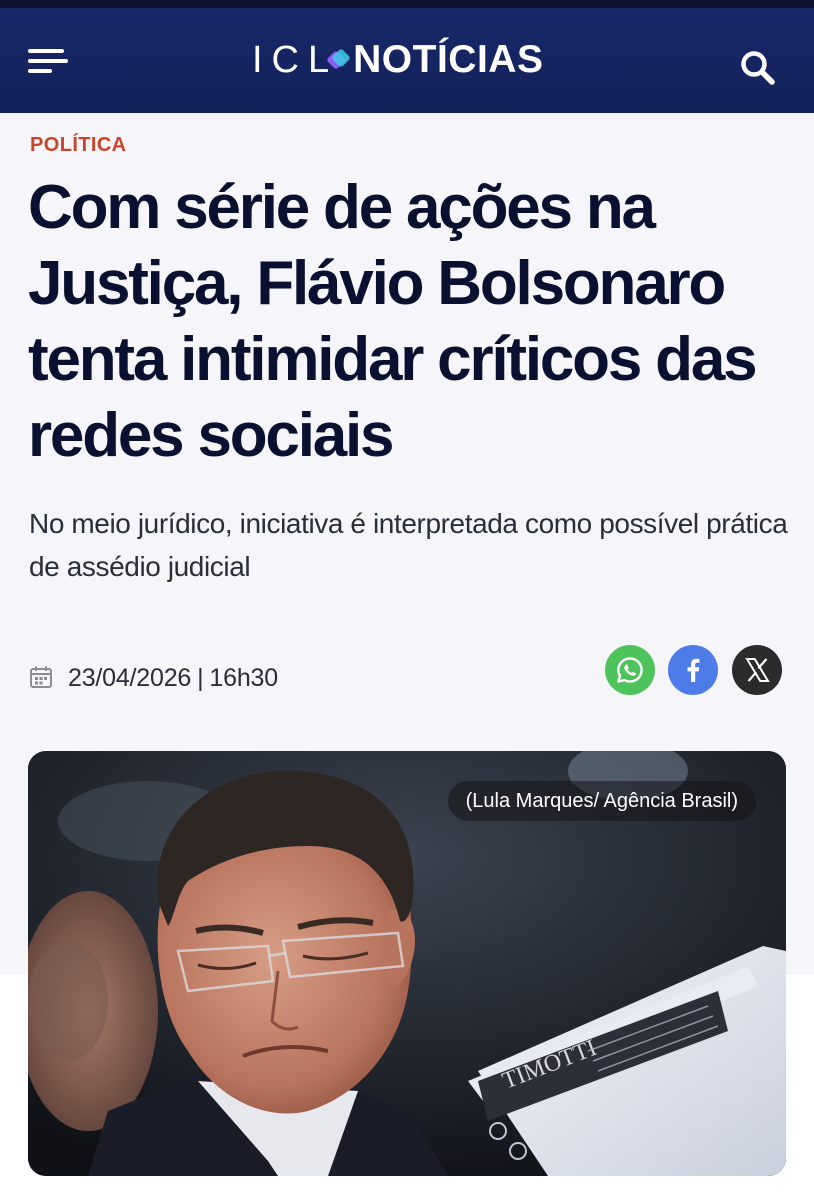 The height and width of the screenshot is (1199, 814). I want to click on facebook-icon, so click(693, 670).